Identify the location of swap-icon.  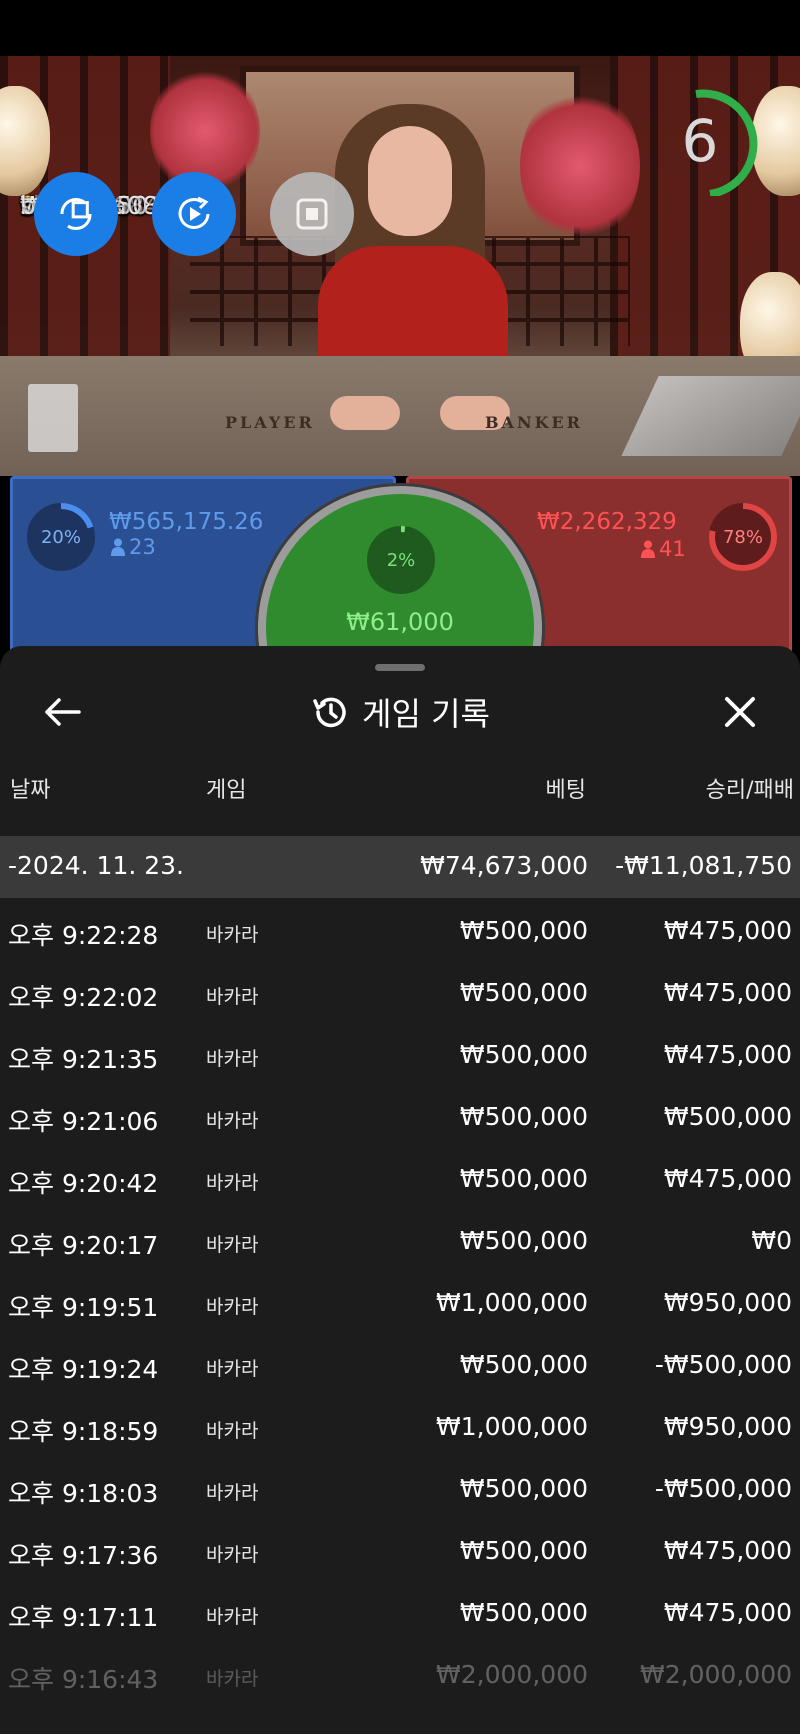
(76, 214).